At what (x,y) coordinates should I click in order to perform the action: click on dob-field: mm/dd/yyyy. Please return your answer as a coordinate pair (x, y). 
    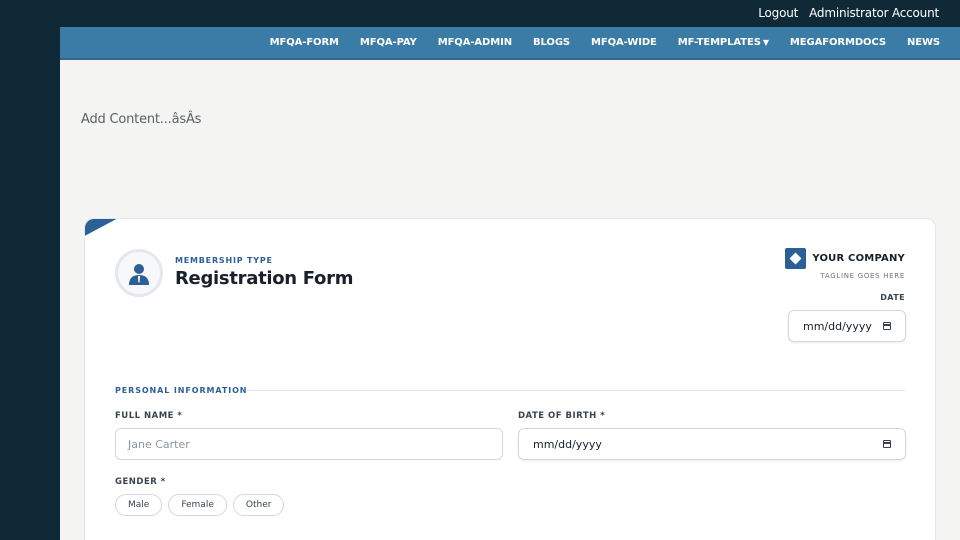
    Looking at the image, I should click on (712, 444).